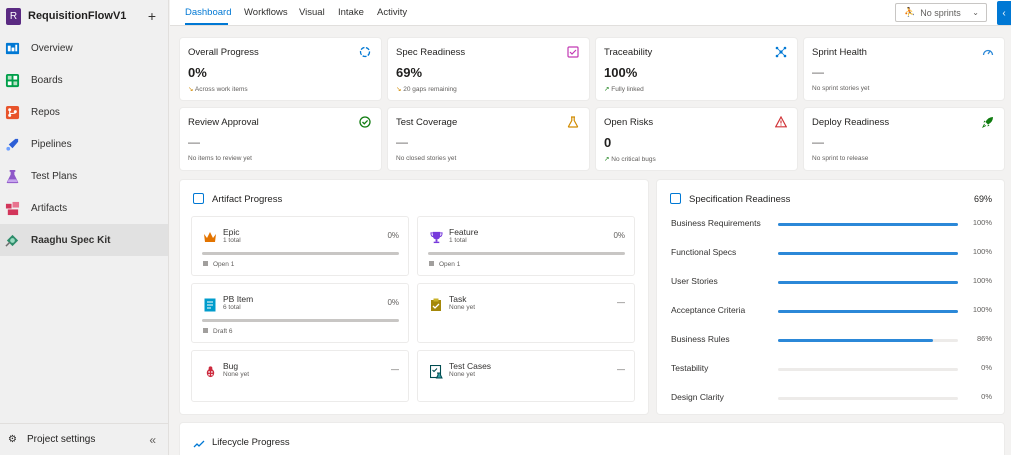  What do you see at coordinates (232, 307) in the screenshot?
I see `artifact-total: 6 total` at bounding box center [232, 307].